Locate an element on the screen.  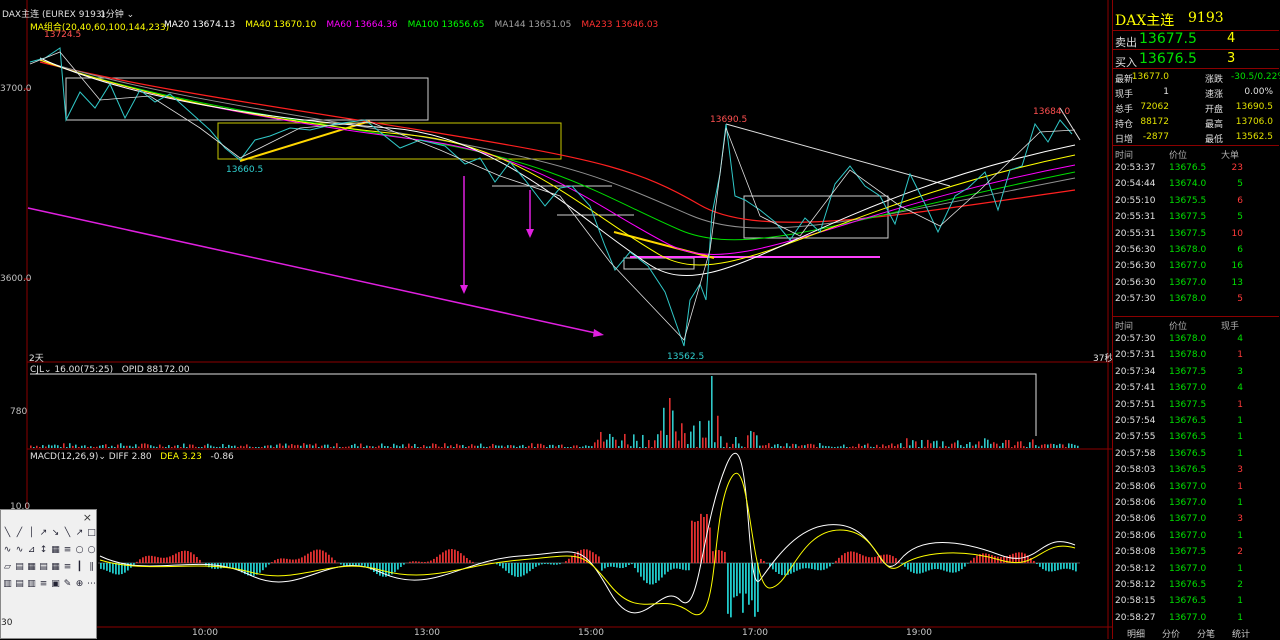
gann-icon: ▦ is located at coordinates (31, 567).